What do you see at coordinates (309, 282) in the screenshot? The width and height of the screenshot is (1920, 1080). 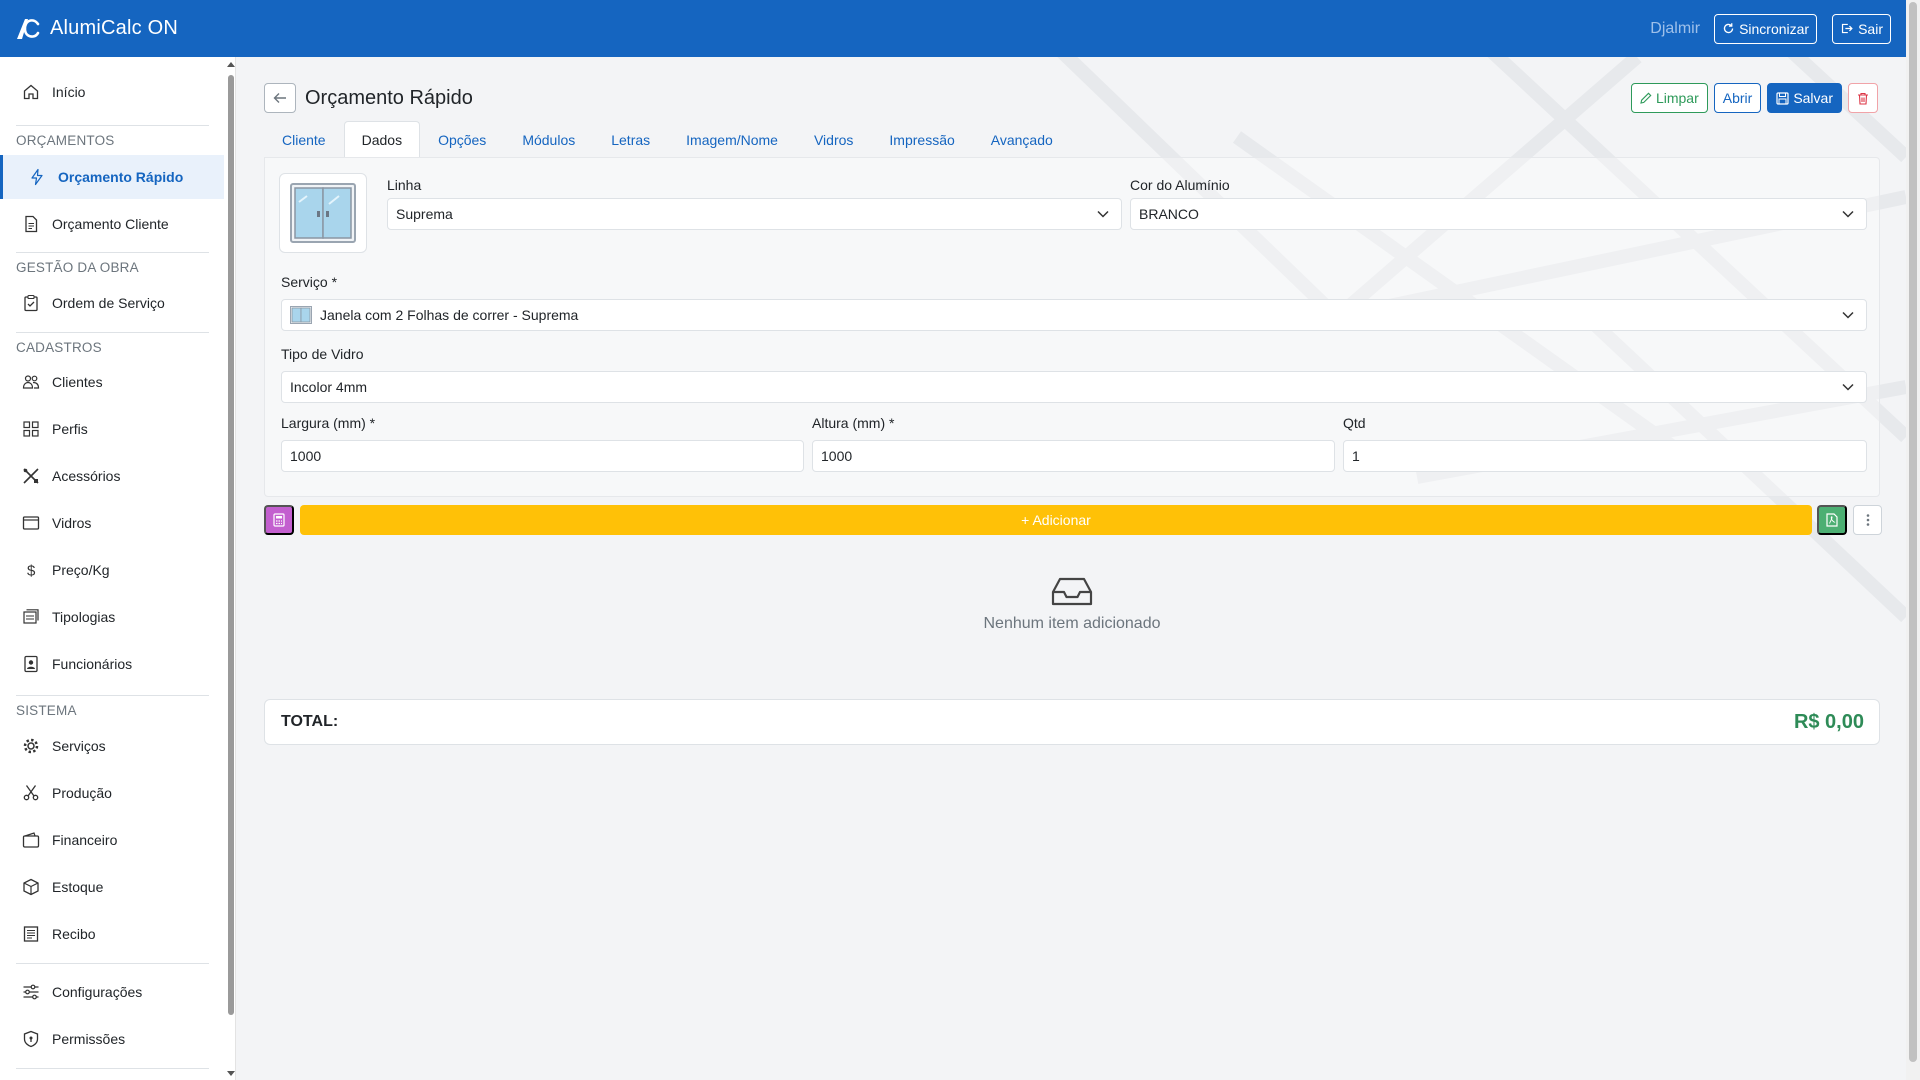 I see `servico-label: Serviço *` at bounding box center [309, 282].